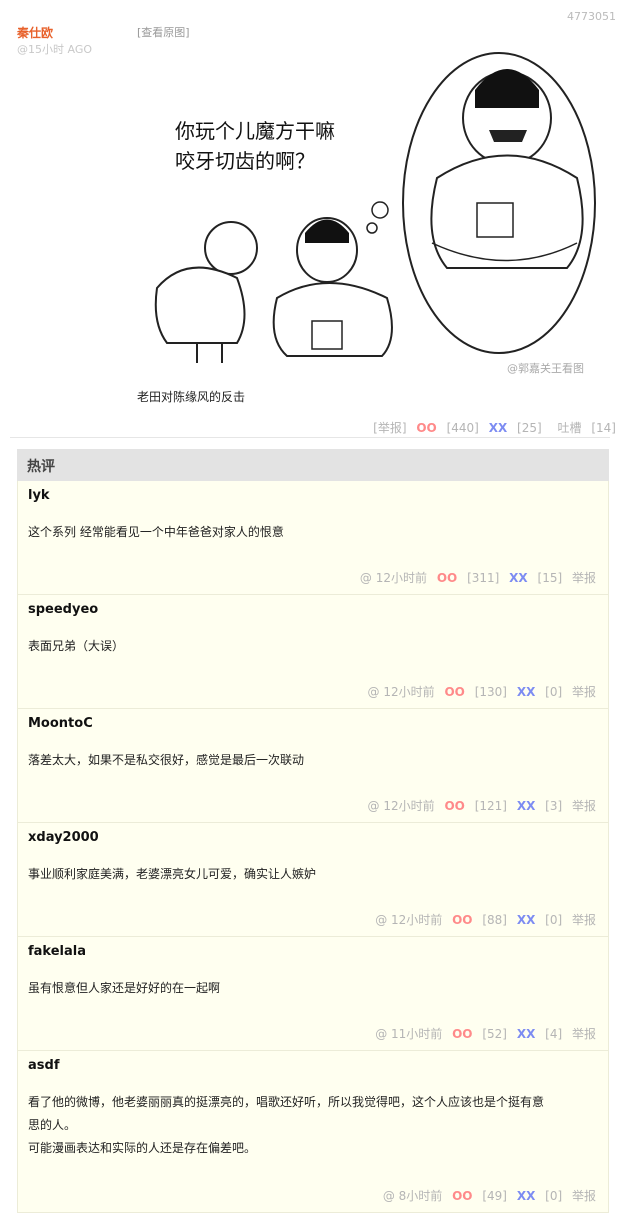  I want to click on comment-meta: @ 8小时前 OO [49] XX [0] 举报, so click(486, 1195).